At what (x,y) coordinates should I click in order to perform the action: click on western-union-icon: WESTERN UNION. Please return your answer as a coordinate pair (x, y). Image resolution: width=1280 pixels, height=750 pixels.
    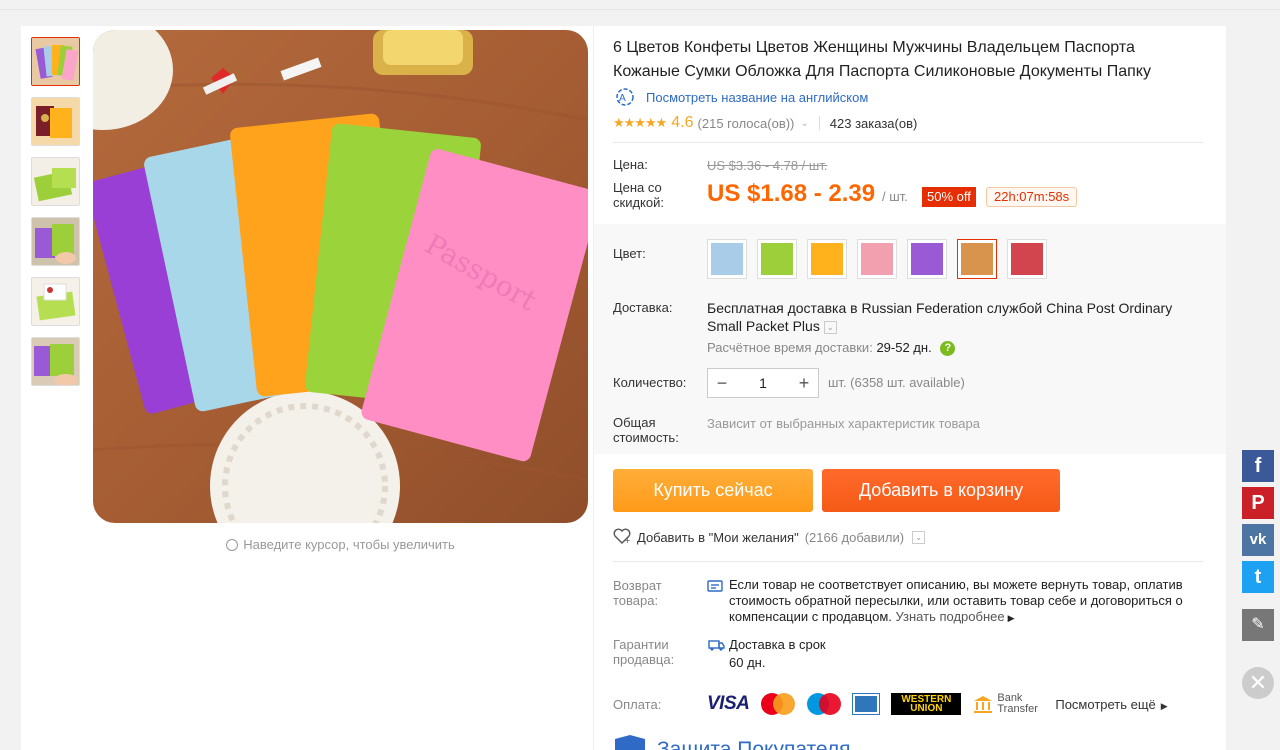
    Looking at the image, I should click on (926, 704).